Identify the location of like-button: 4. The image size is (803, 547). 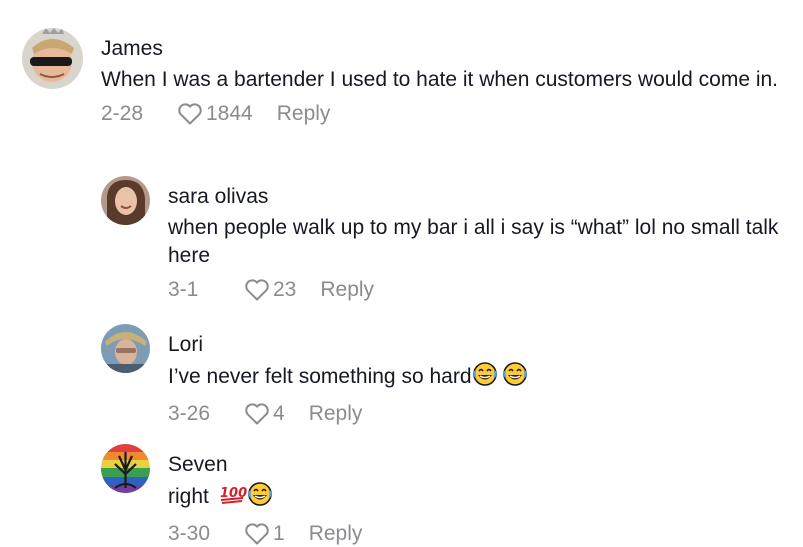
(264, 414).